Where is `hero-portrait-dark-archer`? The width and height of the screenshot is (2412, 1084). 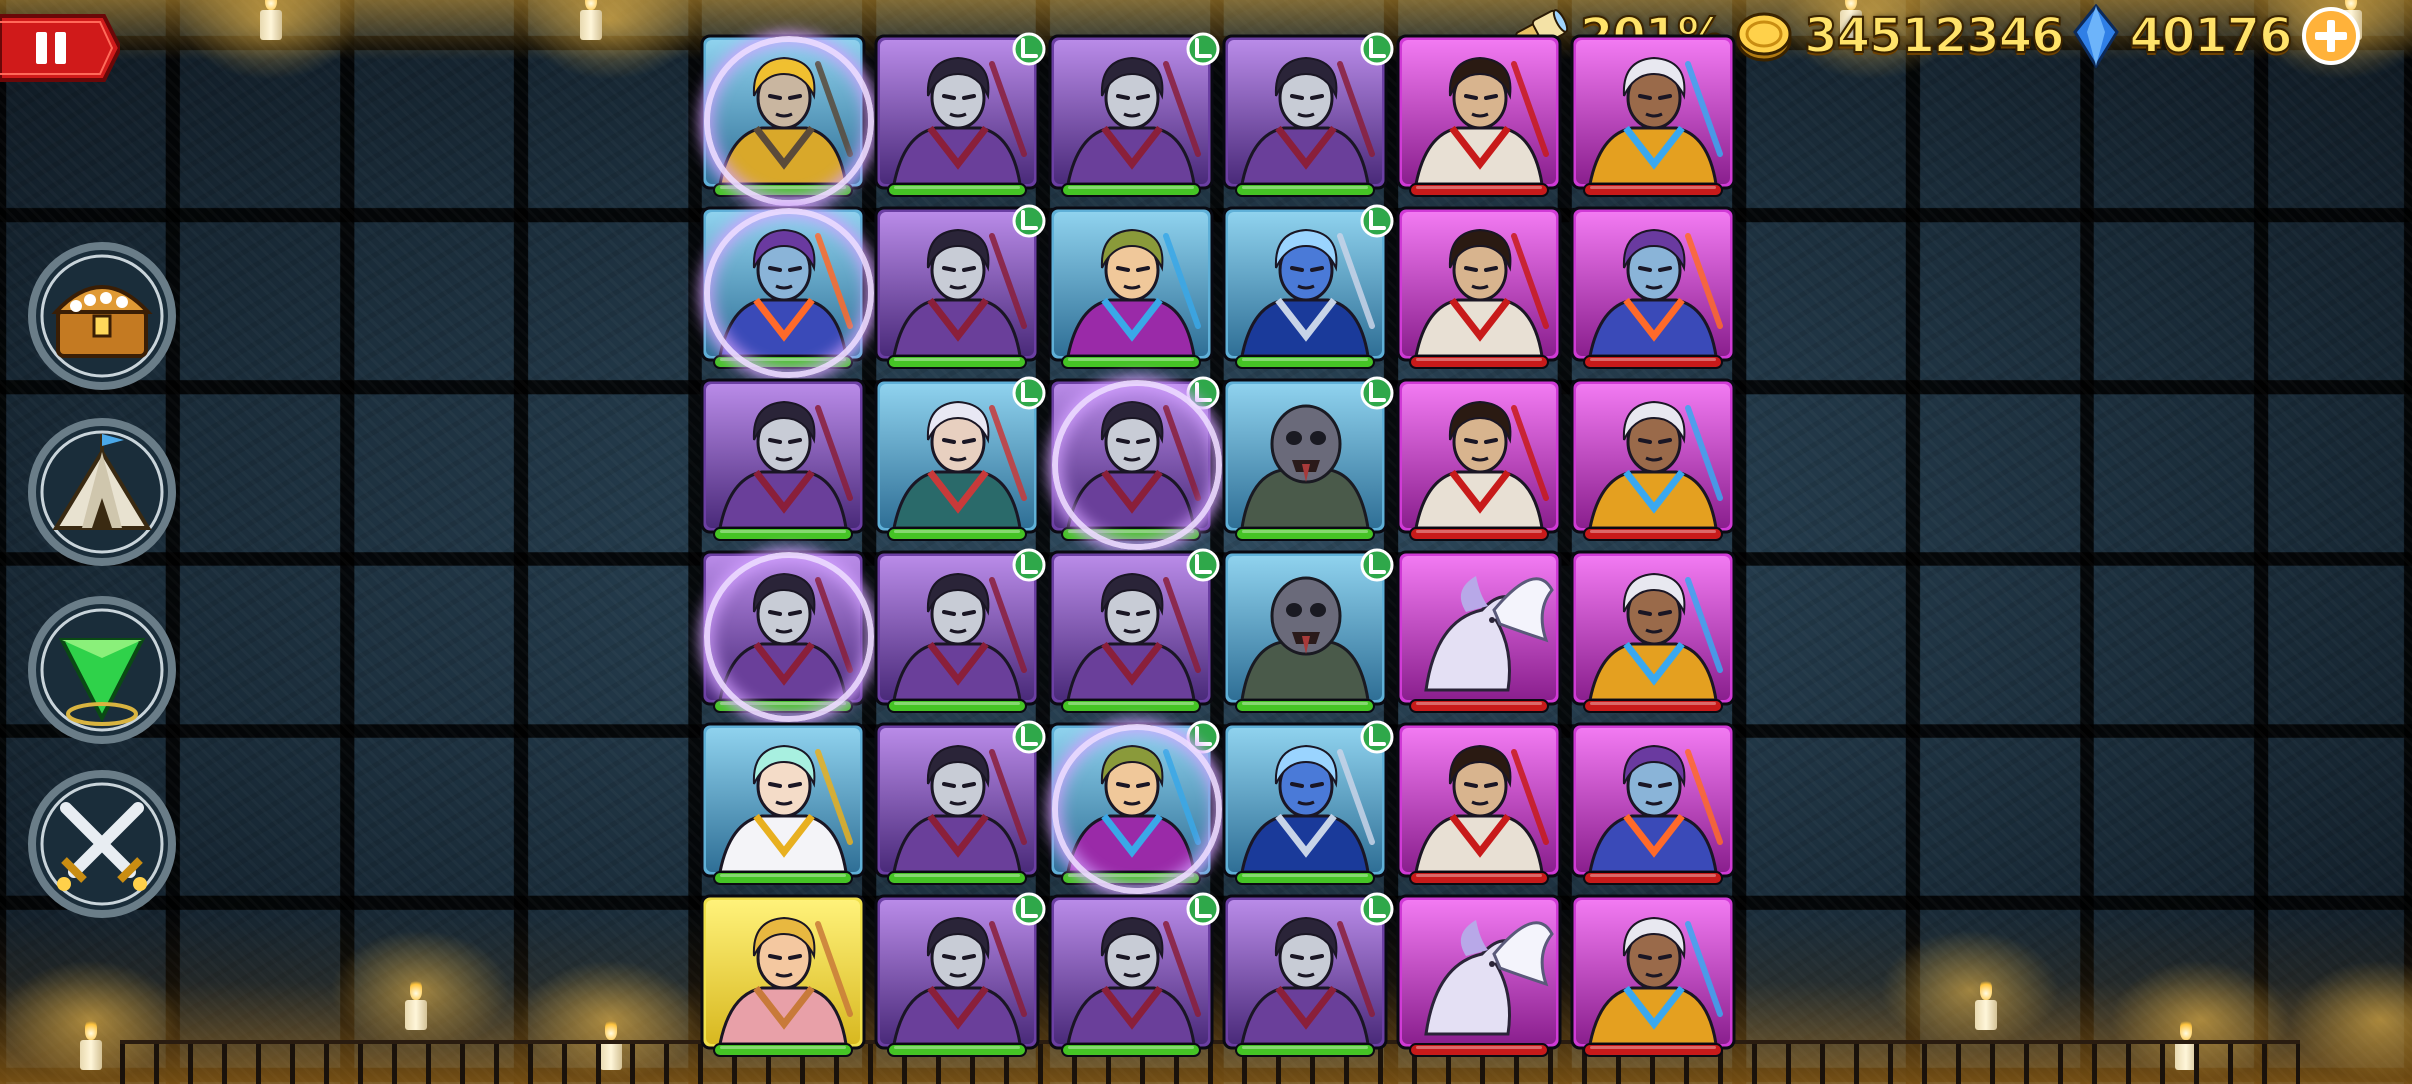
hero-portrait-dark-archer is located at coordinates (783, 459).